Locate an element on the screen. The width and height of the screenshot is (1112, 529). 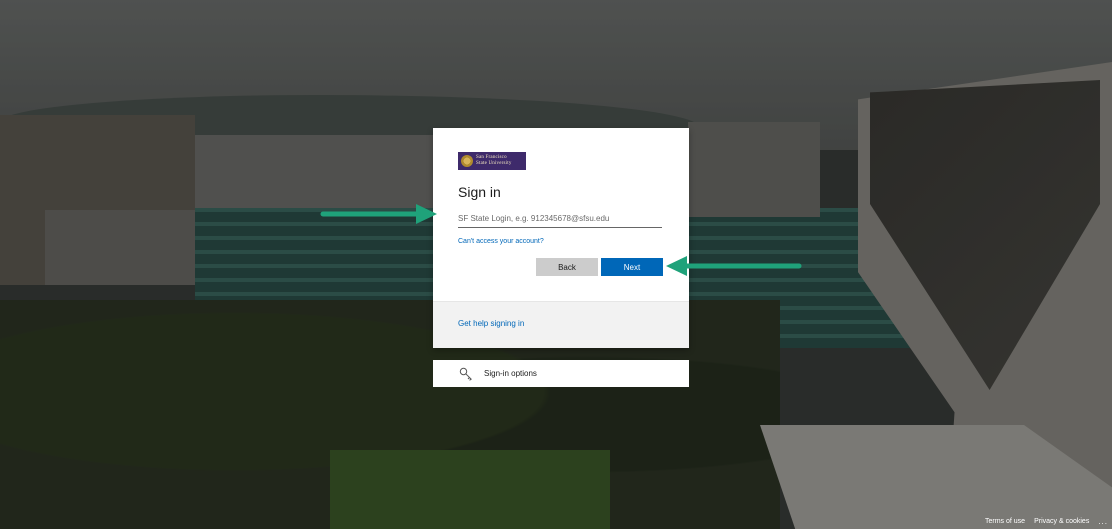
signin-options-label: Sign-in options is located at coordinates (510, 373).